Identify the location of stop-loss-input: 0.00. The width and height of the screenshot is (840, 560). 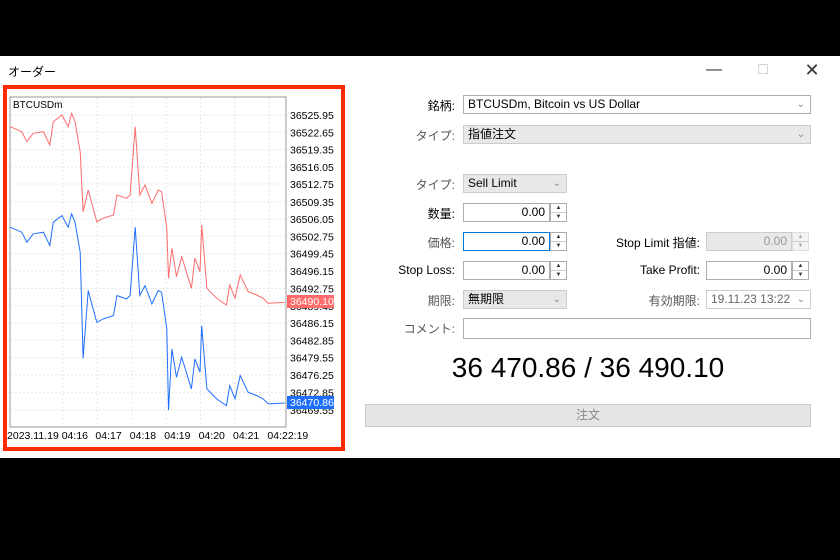
(506, 270).